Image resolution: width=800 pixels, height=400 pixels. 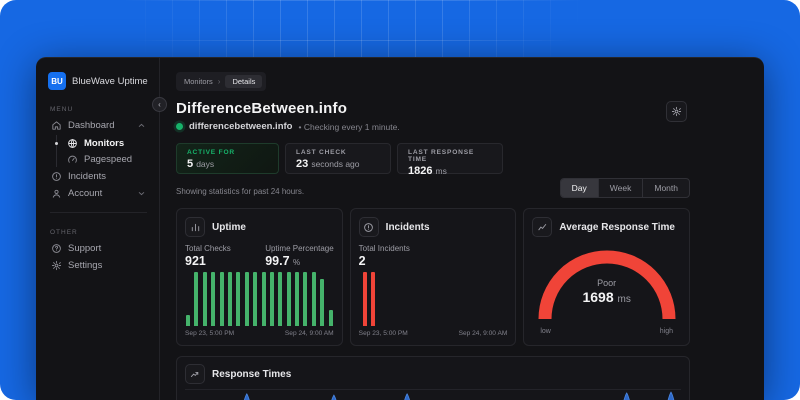 I want to click on sidebar-item-support: Support, so click(x=98, y=248).